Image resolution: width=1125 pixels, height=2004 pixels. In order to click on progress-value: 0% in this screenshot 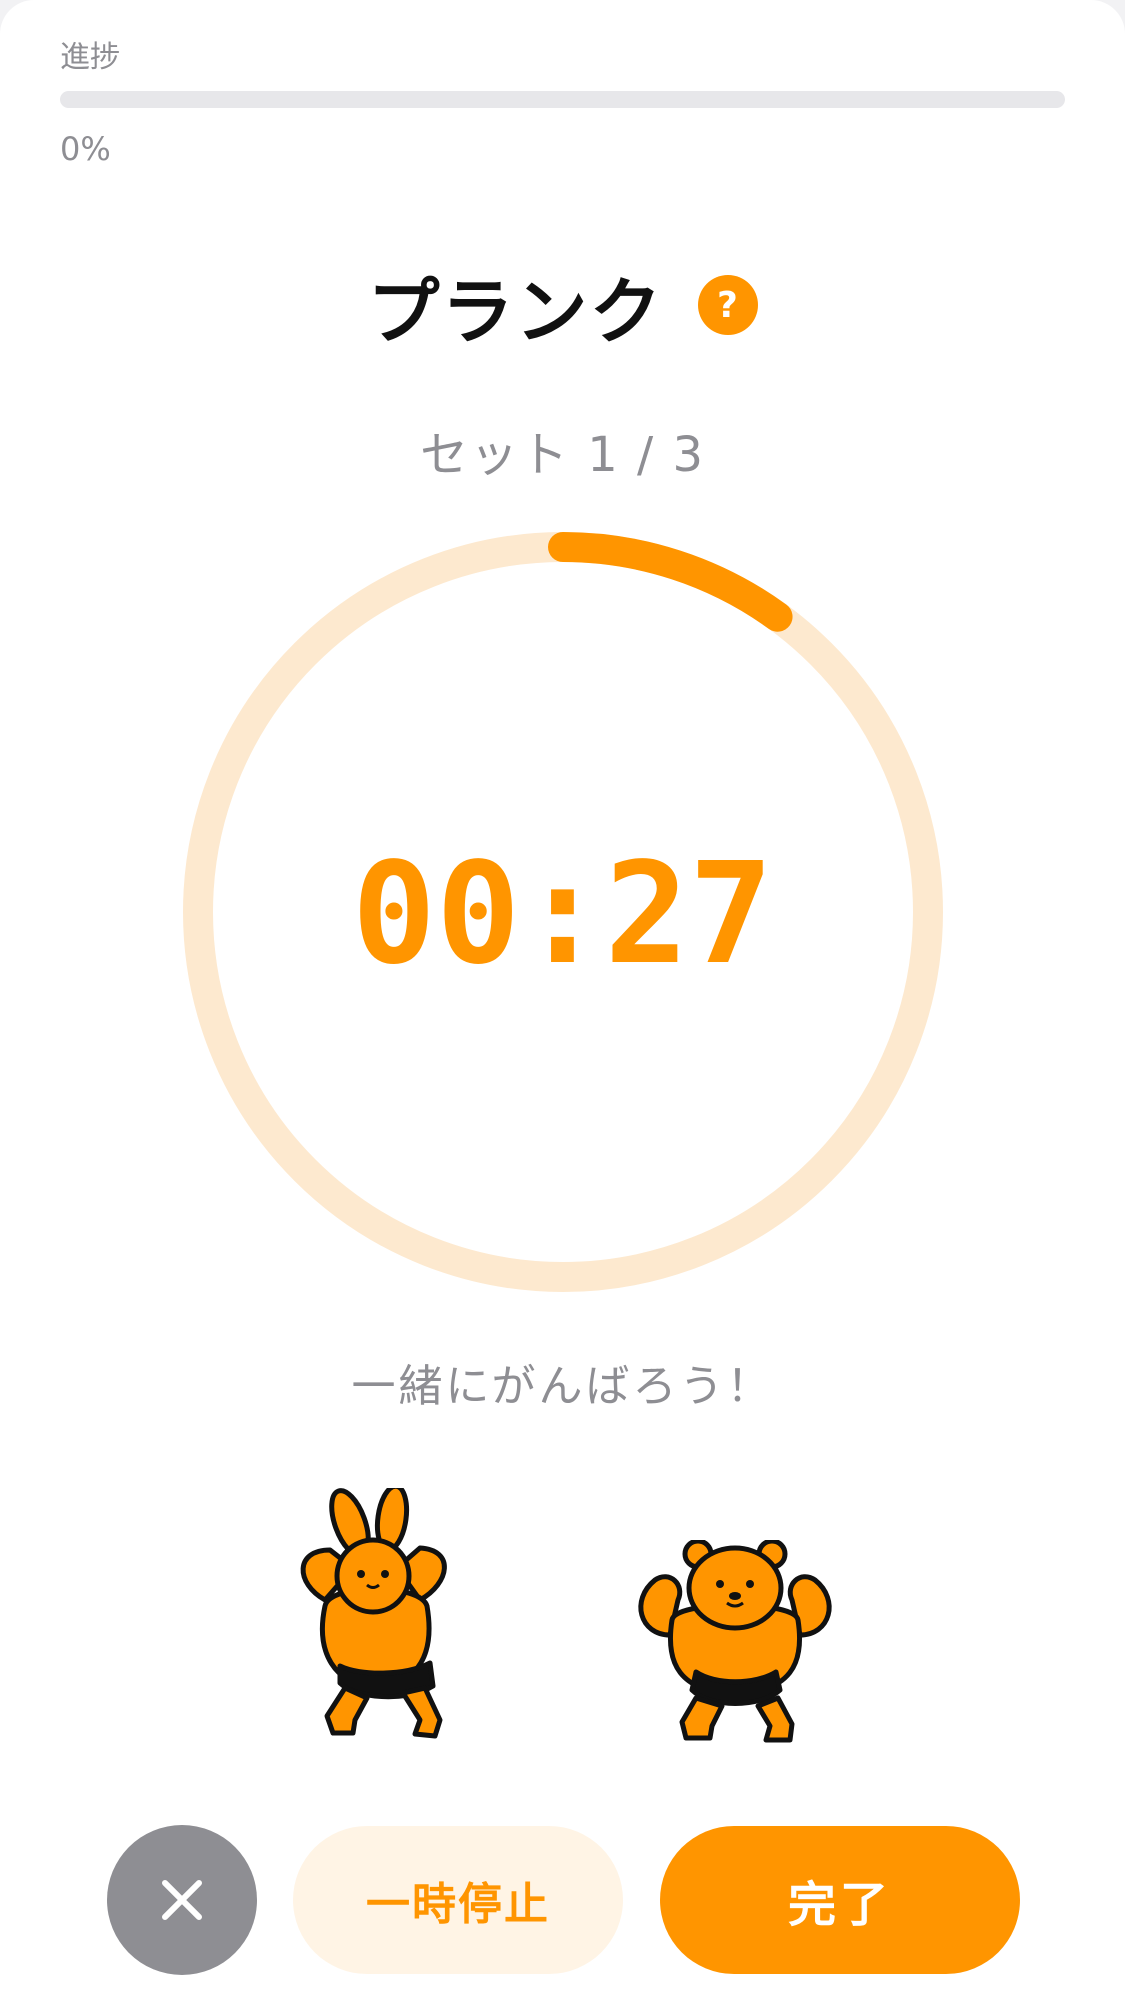, I will do `click(85, 149)`.